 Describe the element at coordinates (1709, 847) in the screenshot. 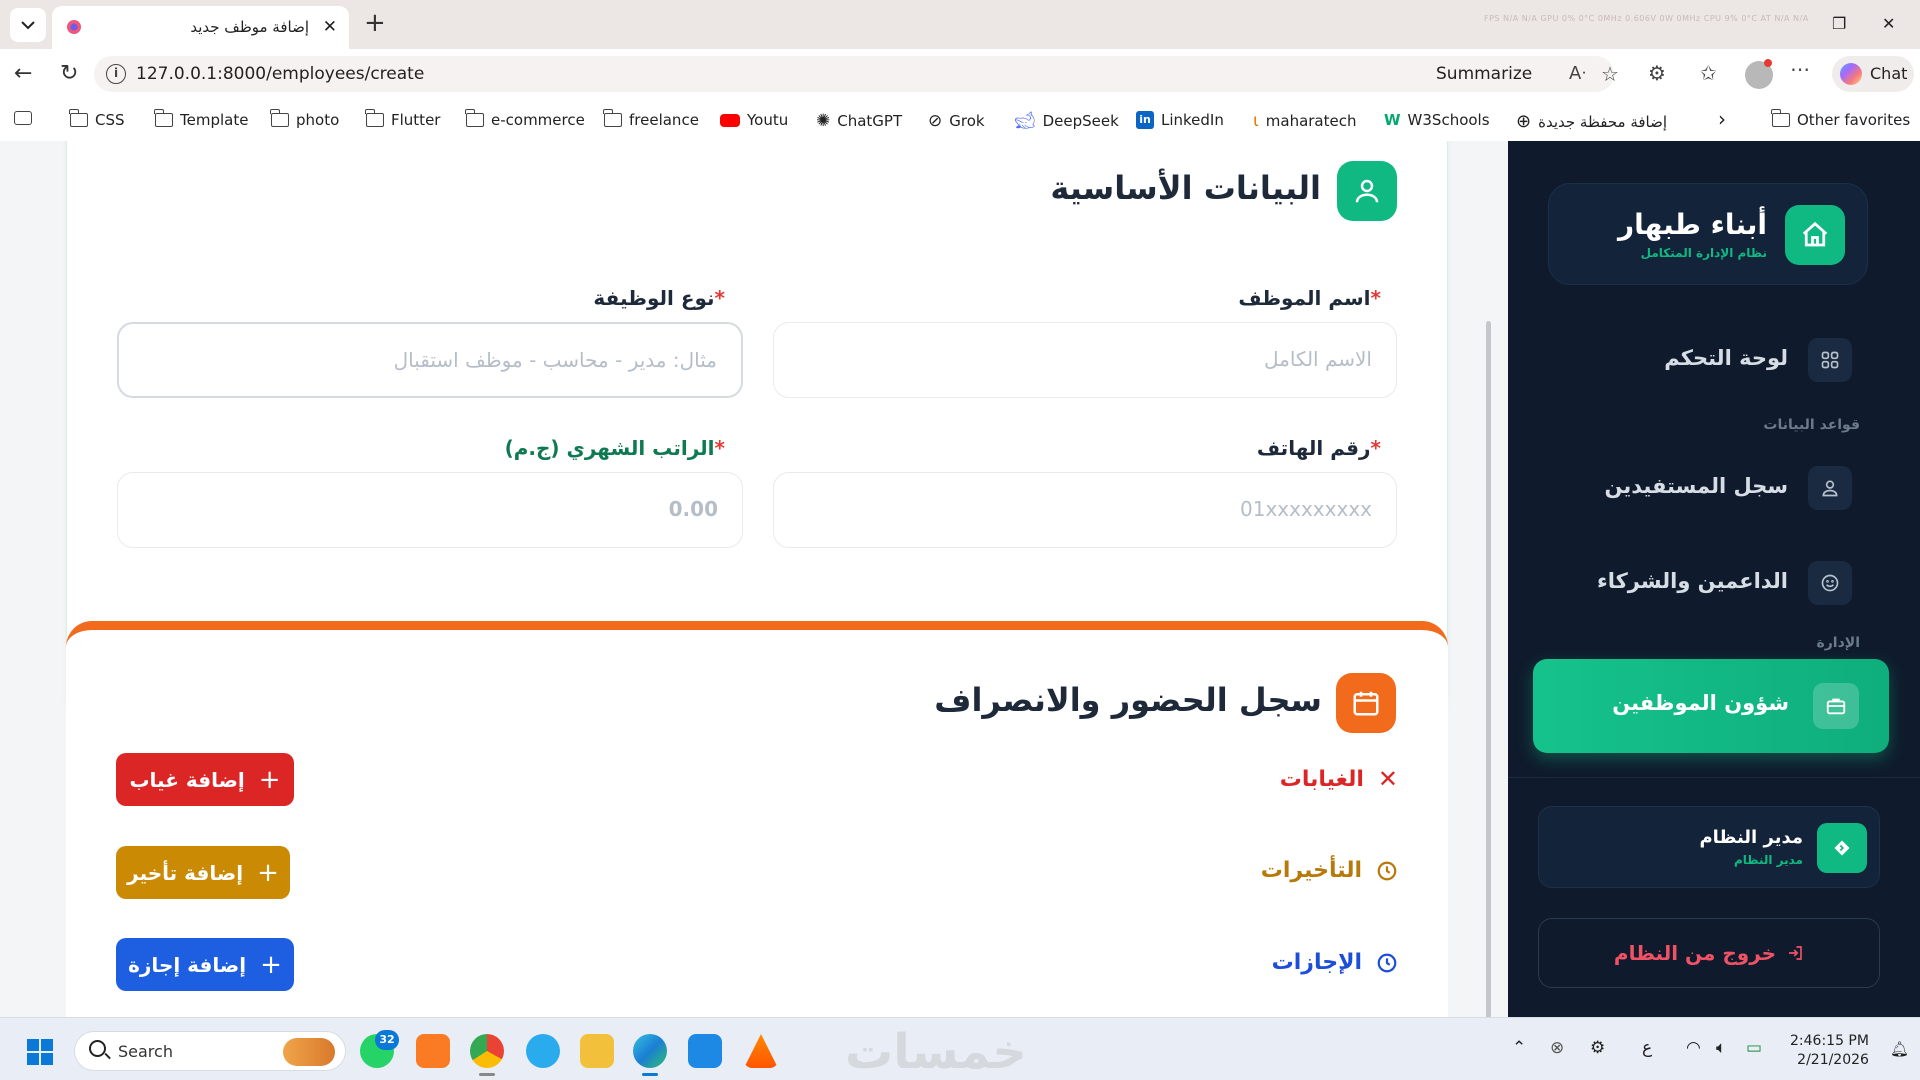

I see `admin-profile-card: مدير النظام مدير النظام` at that location.